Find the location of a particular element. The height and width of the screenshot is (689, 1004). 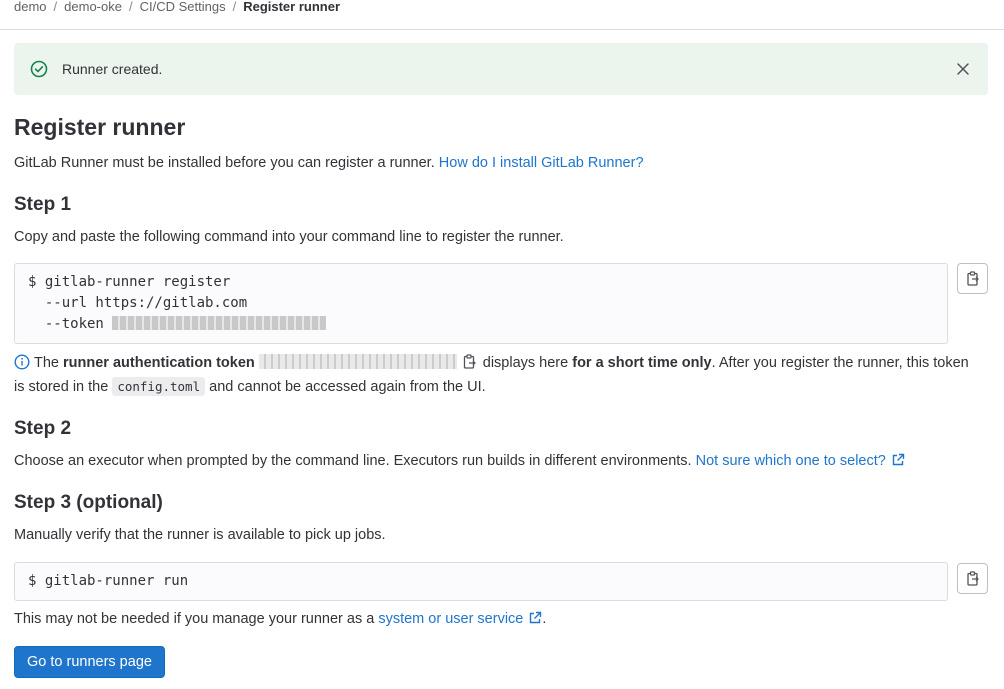

command-line: --token is located at coordinates (177, 324).